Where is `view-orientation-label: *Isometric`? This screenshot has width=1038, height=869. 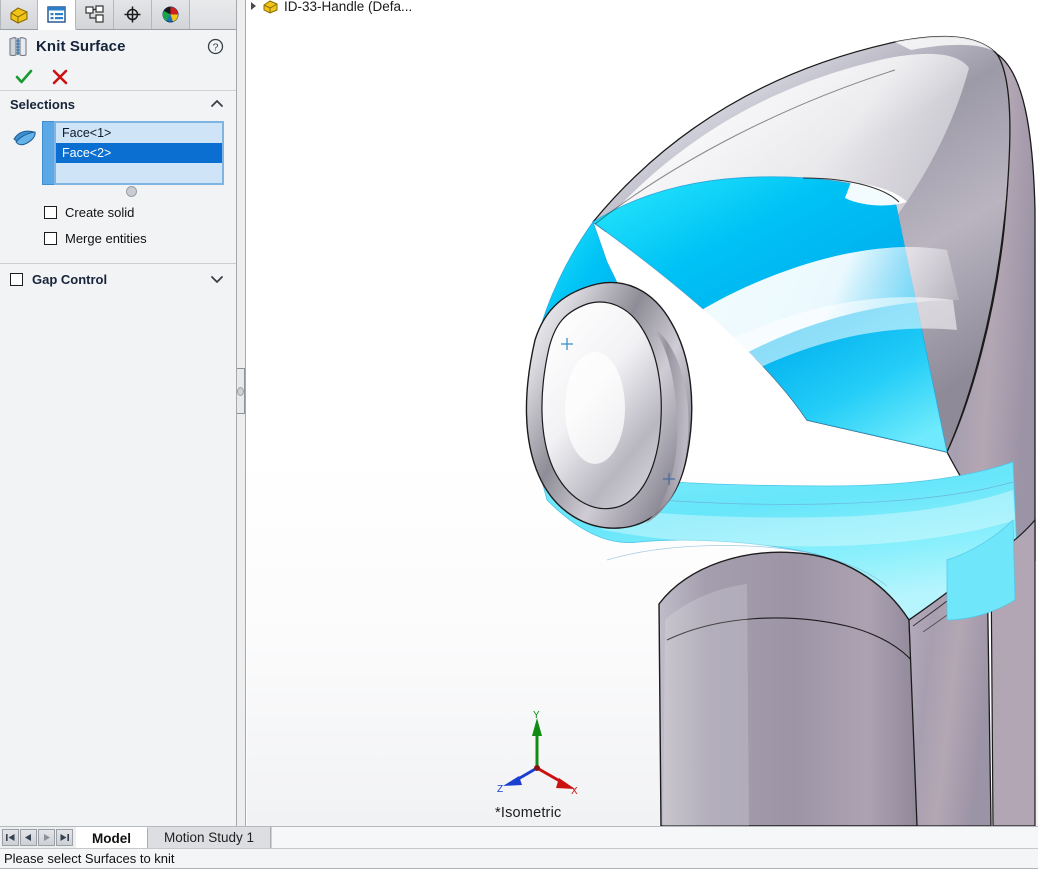
view-orientation-label: *Isometric is located at coordinates (528, 813).